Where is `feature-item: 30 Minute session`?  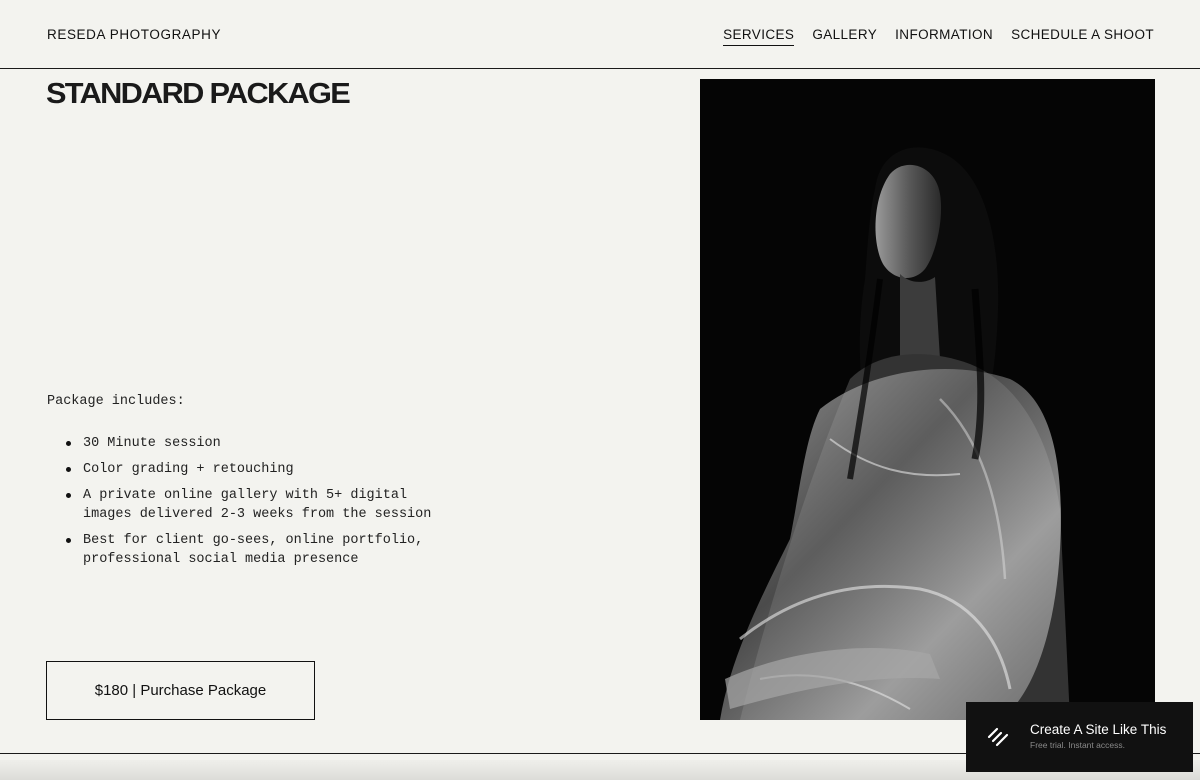 feature-item: 30 Minute session is located at coordinates (254, 443).